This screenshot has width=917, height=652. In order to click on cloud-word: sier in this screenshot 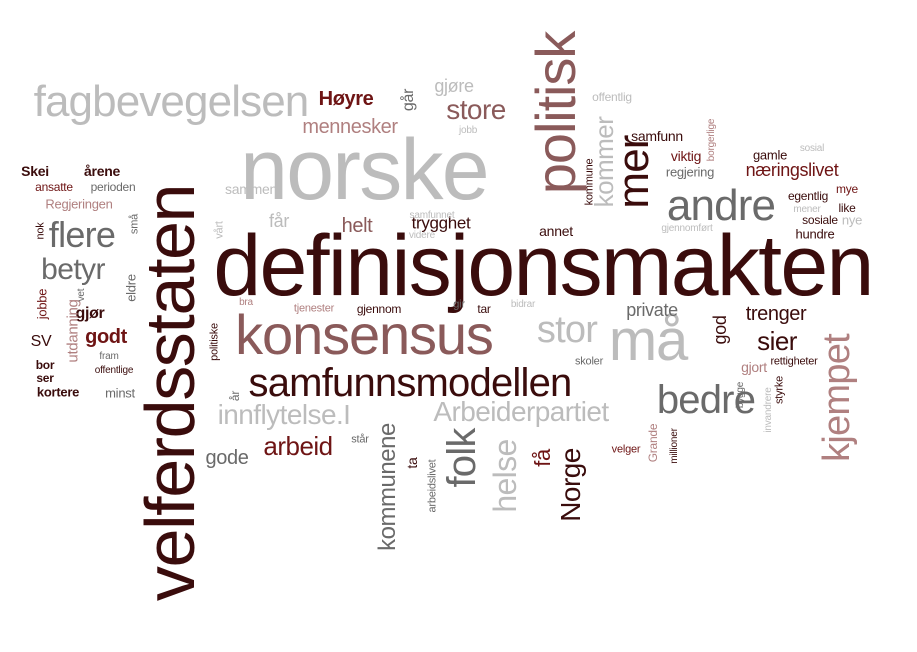, I will do `click(777, 341)`.